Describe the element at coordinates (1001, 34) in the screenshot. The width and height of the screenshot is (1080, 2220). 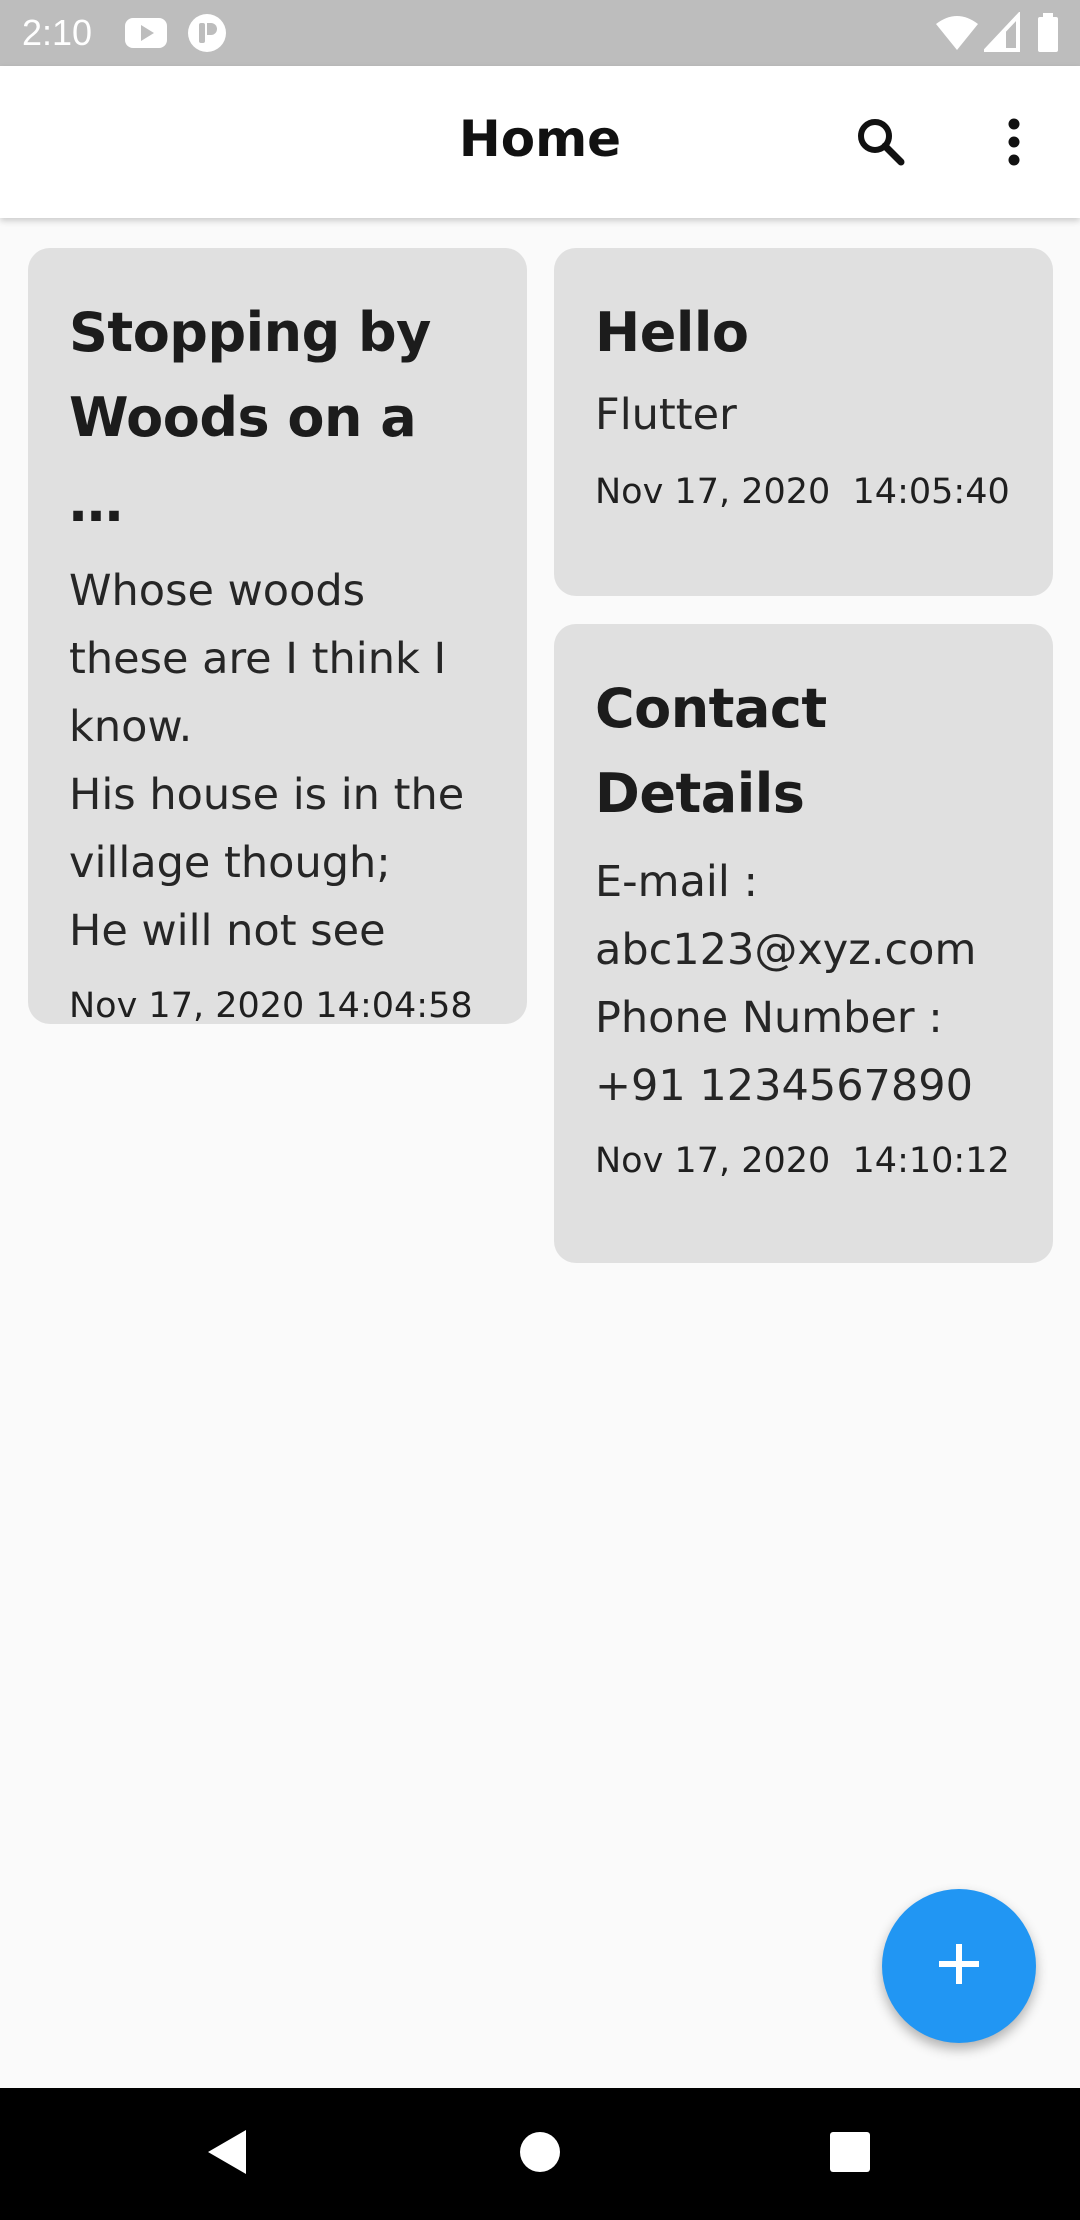
I see `cellular-signal-icon` at that location.